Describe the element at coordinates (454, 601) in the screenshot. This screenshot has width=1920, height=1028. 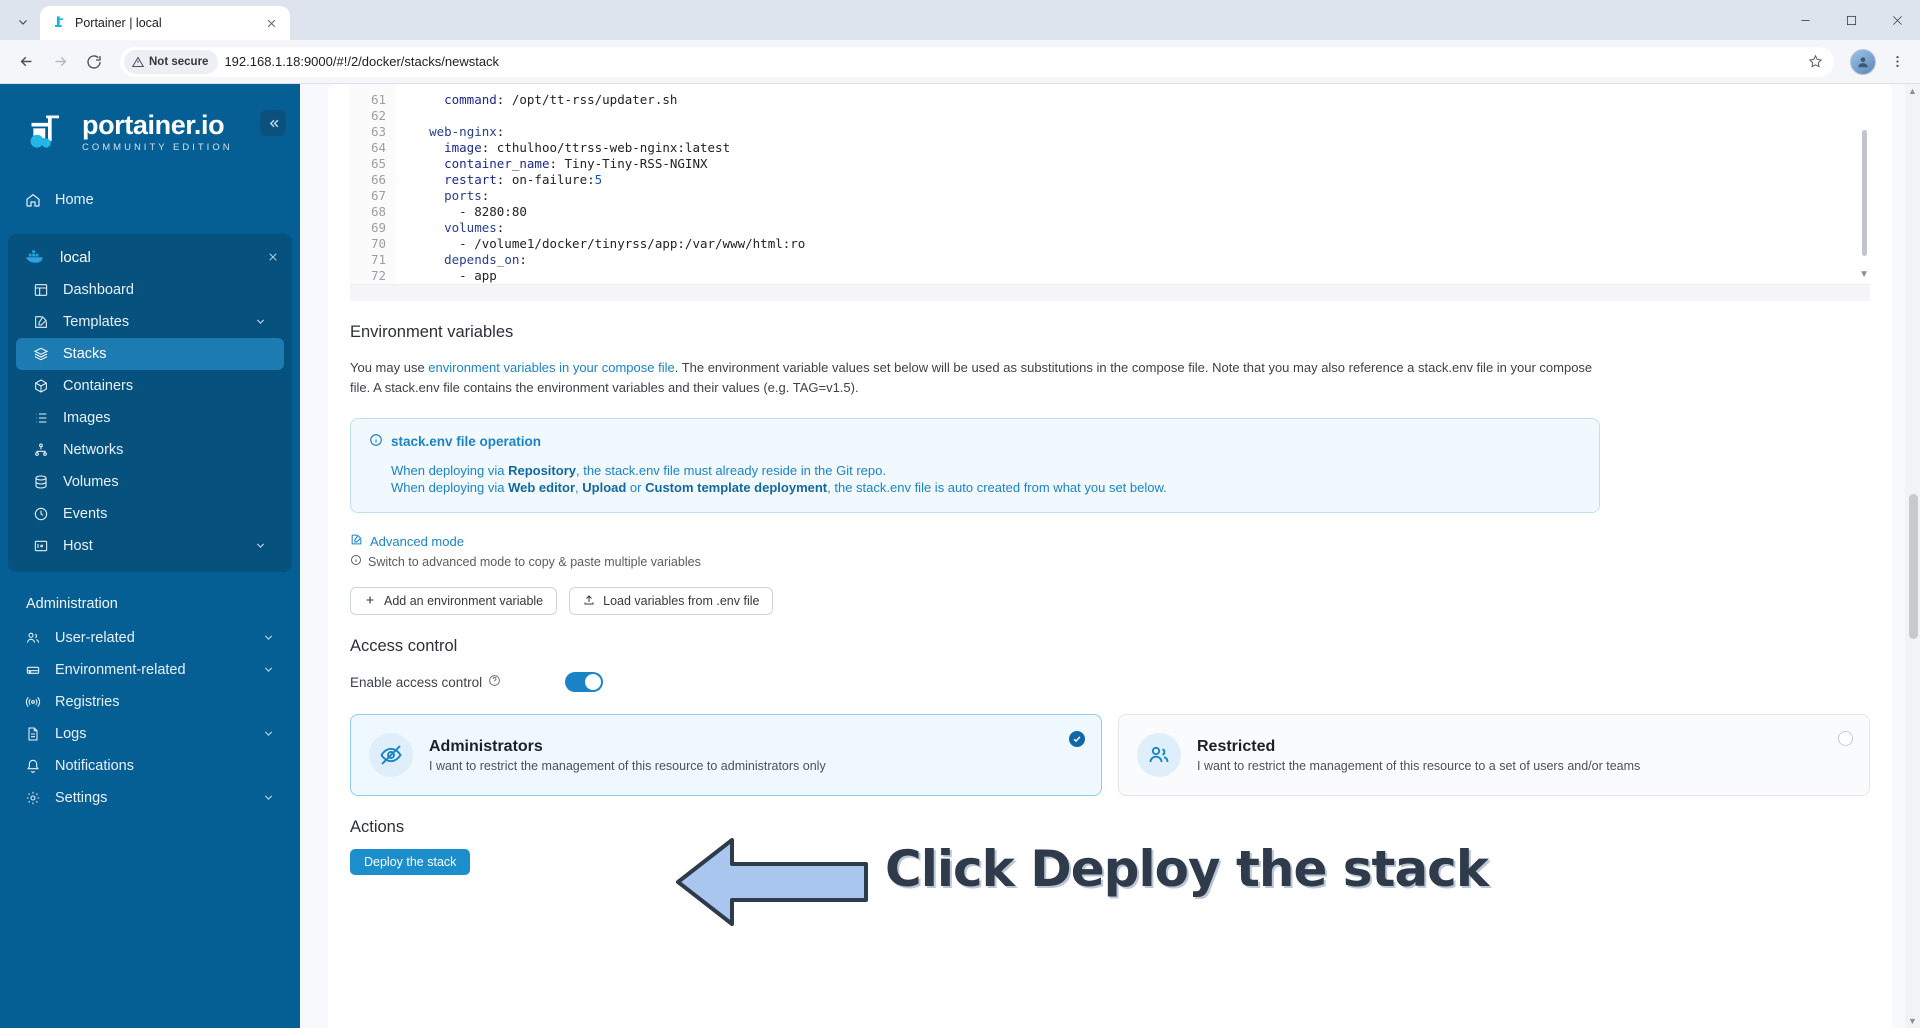
I see `add-environment-variable-button: Add an environment variable` at that location.